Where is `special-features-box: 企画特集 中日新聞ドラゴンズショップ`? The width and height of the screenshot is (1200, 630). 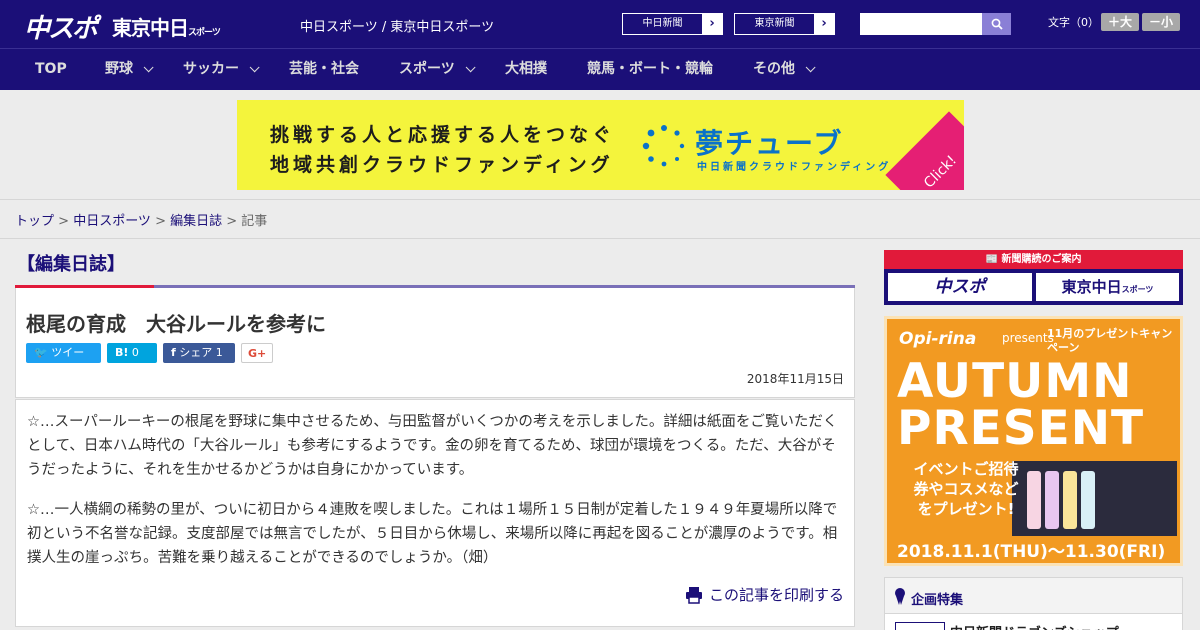
special-features-box: 企画特集 中日新聞ドラゴンズショップ is located at coordinates (1033, 603).